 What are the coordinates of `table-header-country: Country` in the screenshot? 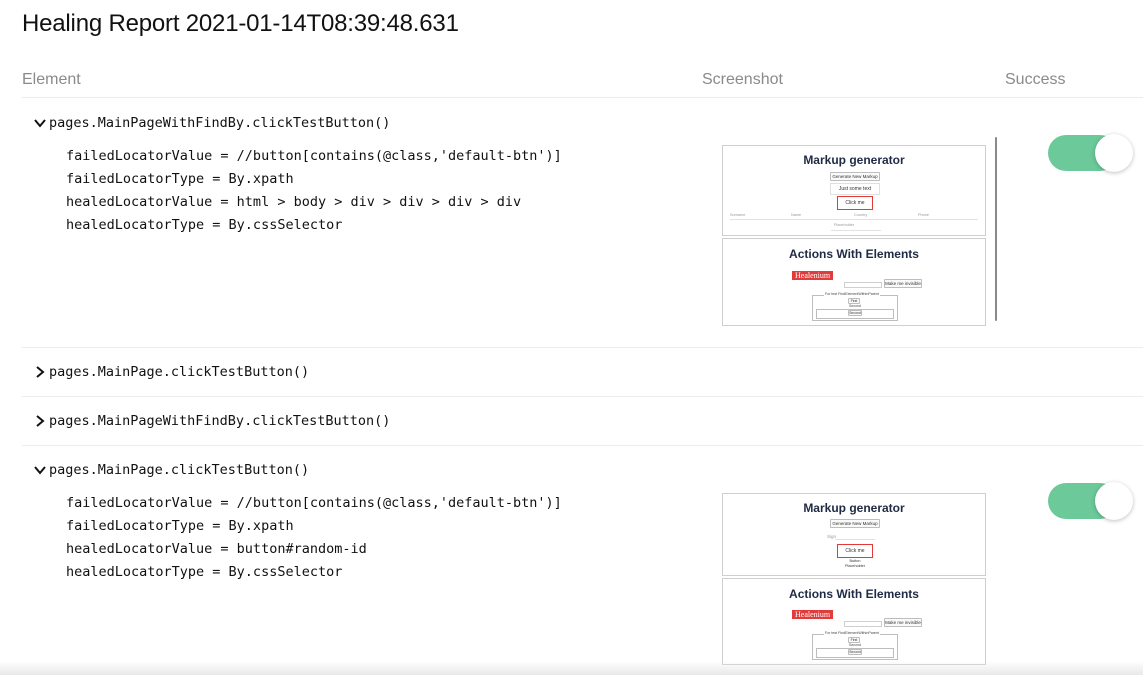 It's located at (861, 215).